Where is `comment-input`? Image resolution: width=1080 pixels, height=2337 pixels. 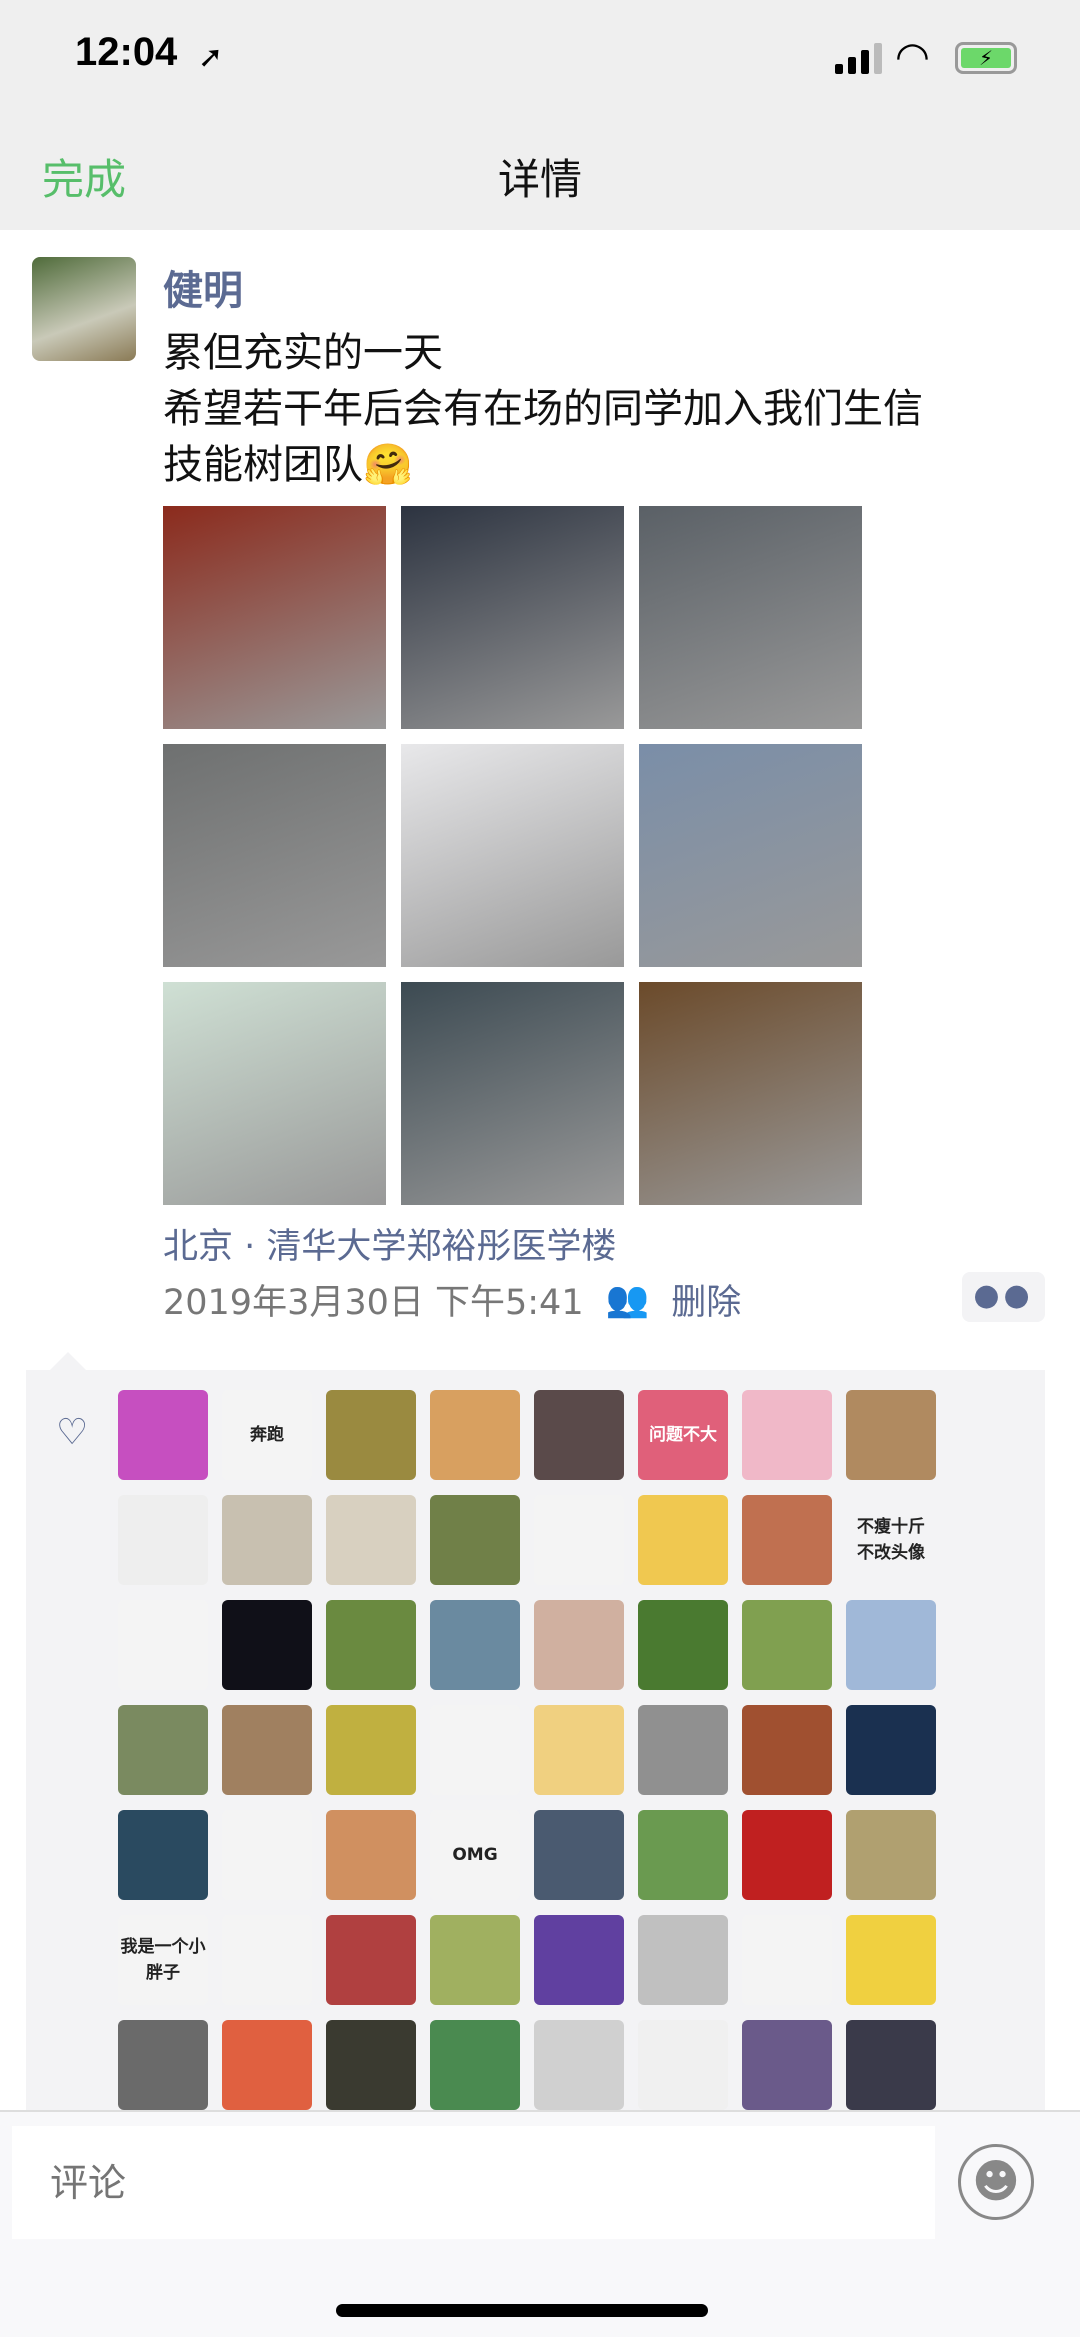
comment-input is located at coordinates (473, 2182).